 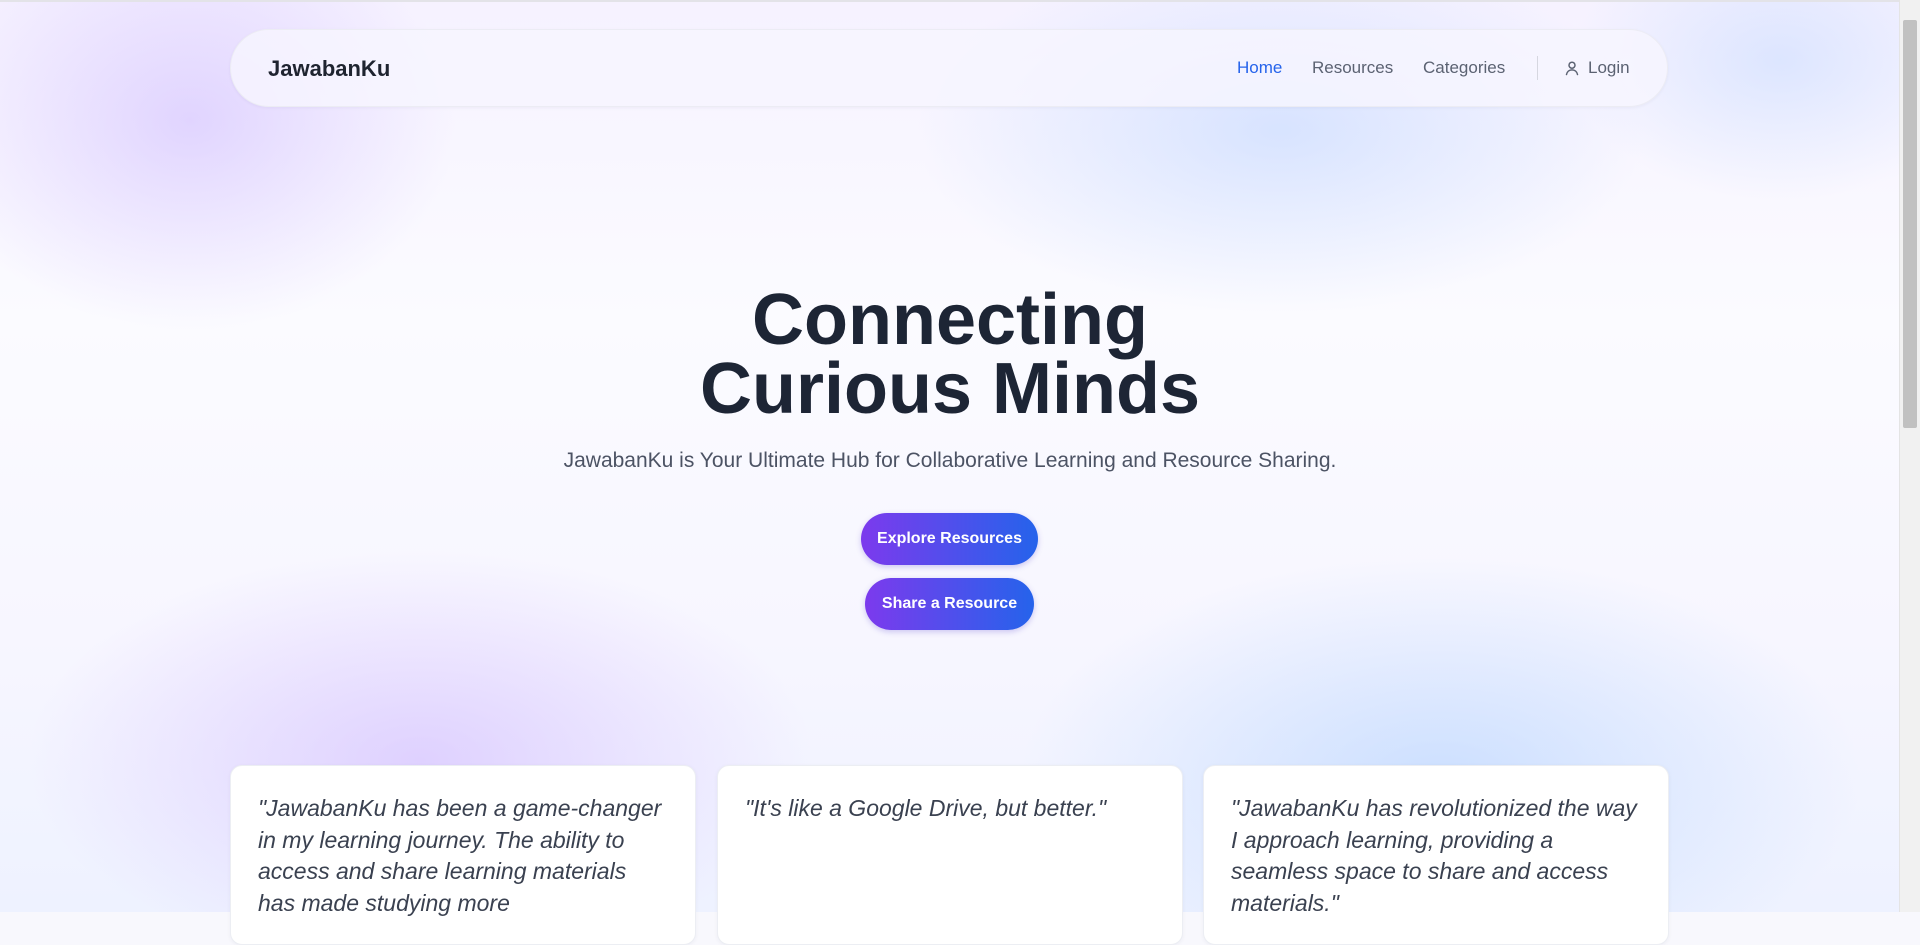 What do you see at coordinates (949, 604) in the screenshot?
I see `share-resource-button: Share a Resource` at bounding box center [949, 604].